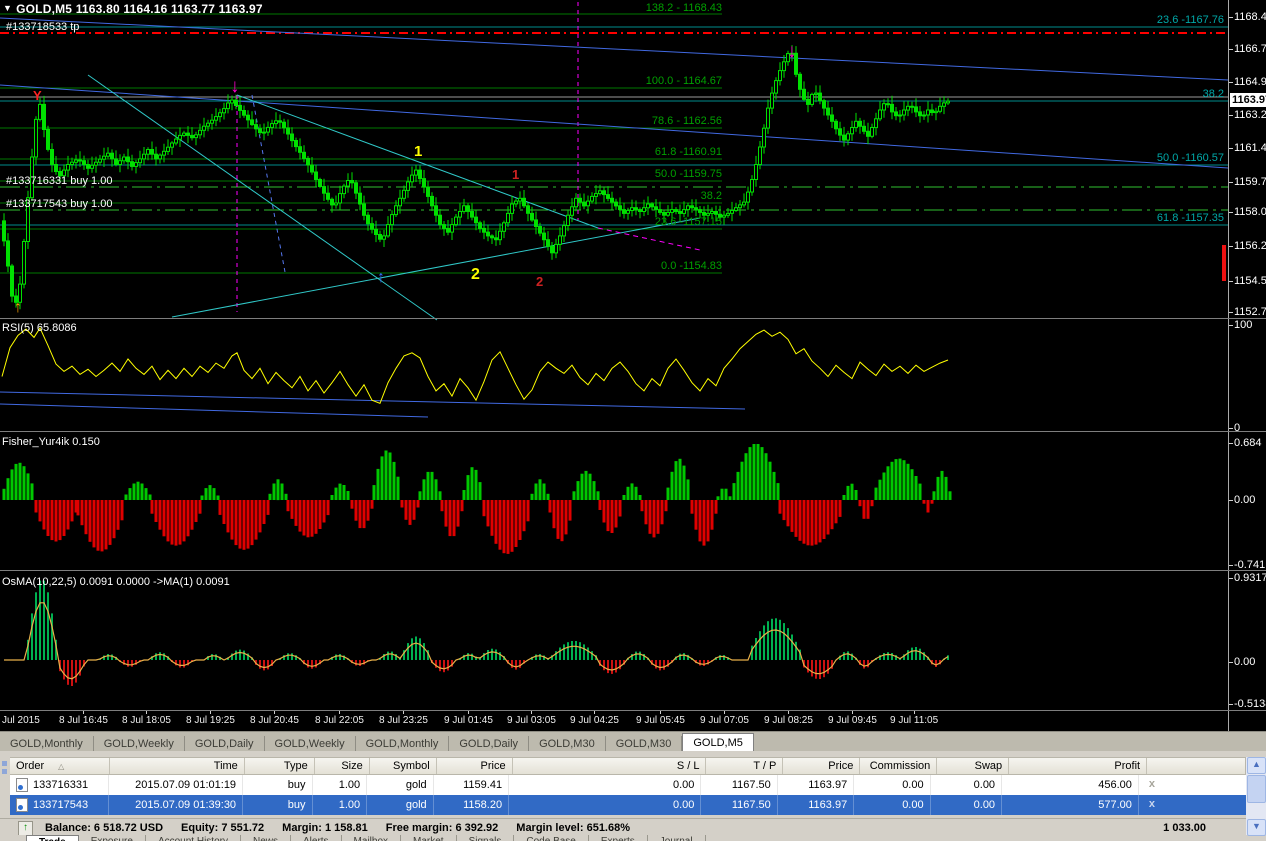  What do you see at coordinates (342, 766) in the screenshot?
I see `column-header-size: Size` at bounding box center [342, 766].